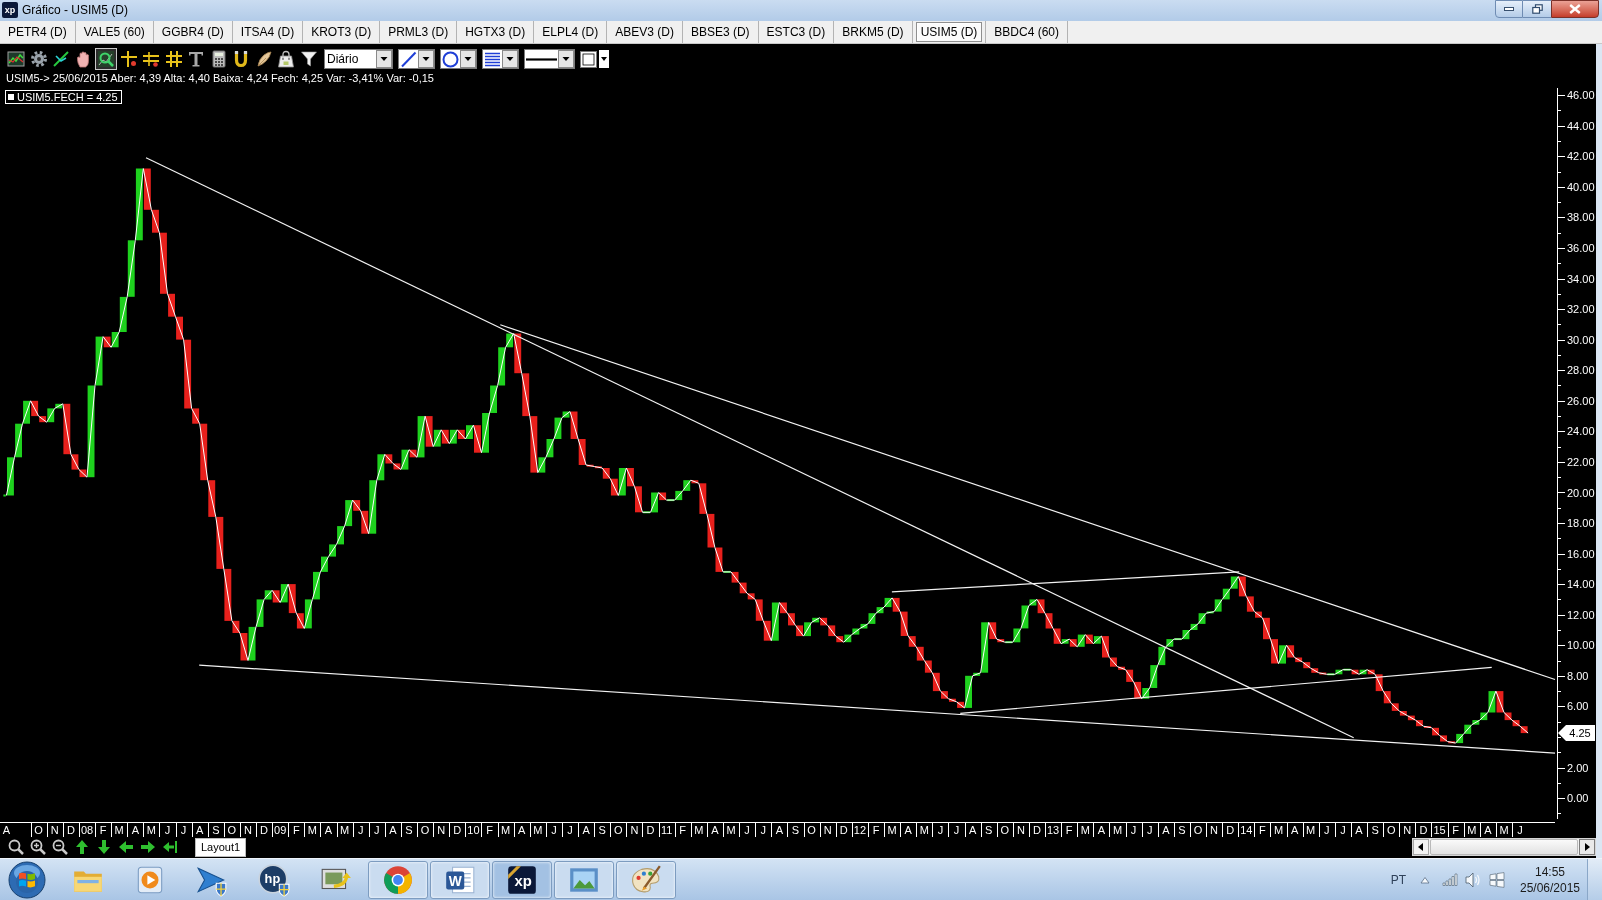 The height and width of the screenshot is (900, 1602). I want to click on four-panes-icon, so click(1497, 879).